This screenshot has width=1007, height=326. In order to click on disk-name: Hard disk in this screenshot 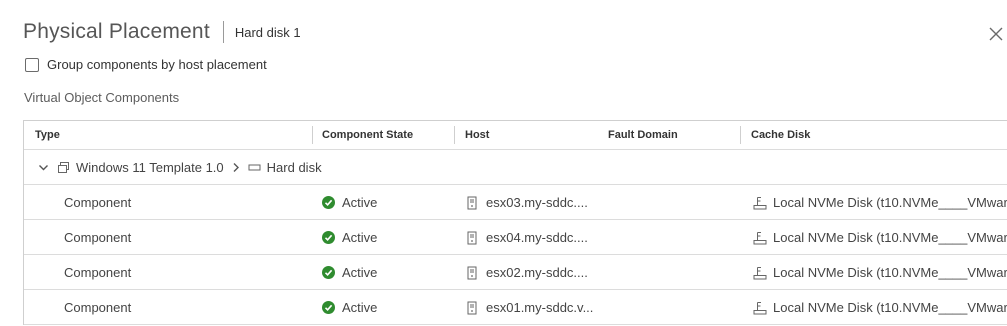, I will do `click(294, 167)`.